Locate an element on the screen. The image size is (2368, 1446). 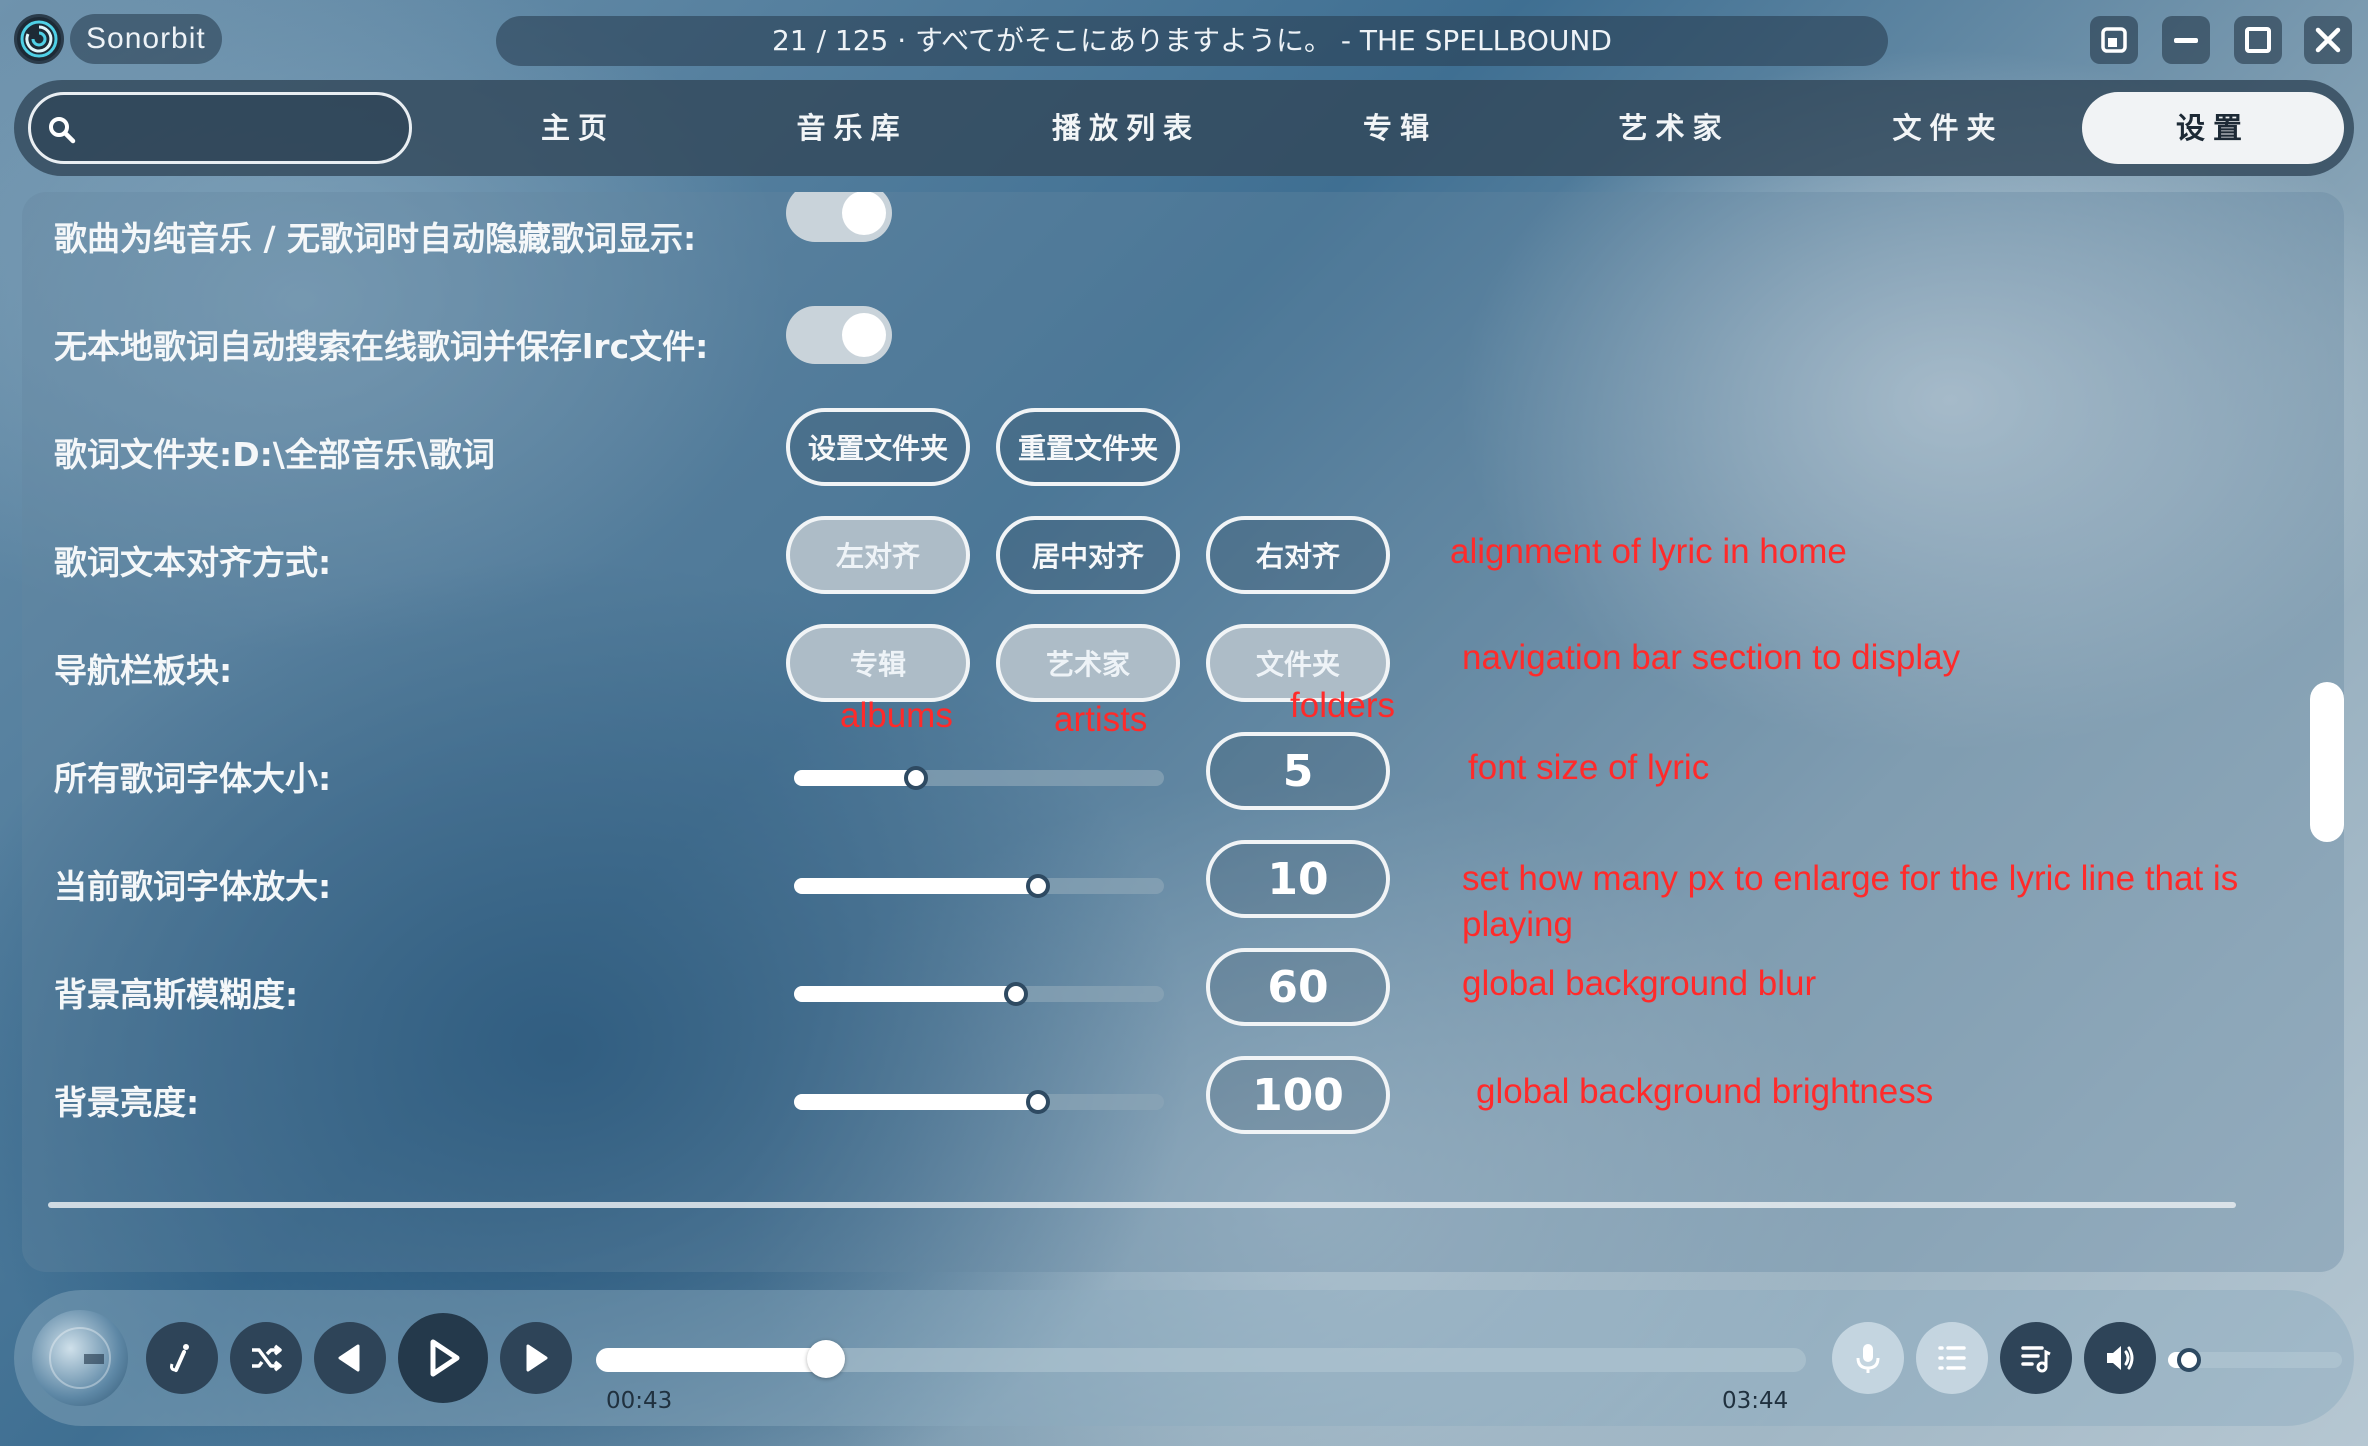
bg-brightness-value: 100 is located at coordinates (1298, 1095).